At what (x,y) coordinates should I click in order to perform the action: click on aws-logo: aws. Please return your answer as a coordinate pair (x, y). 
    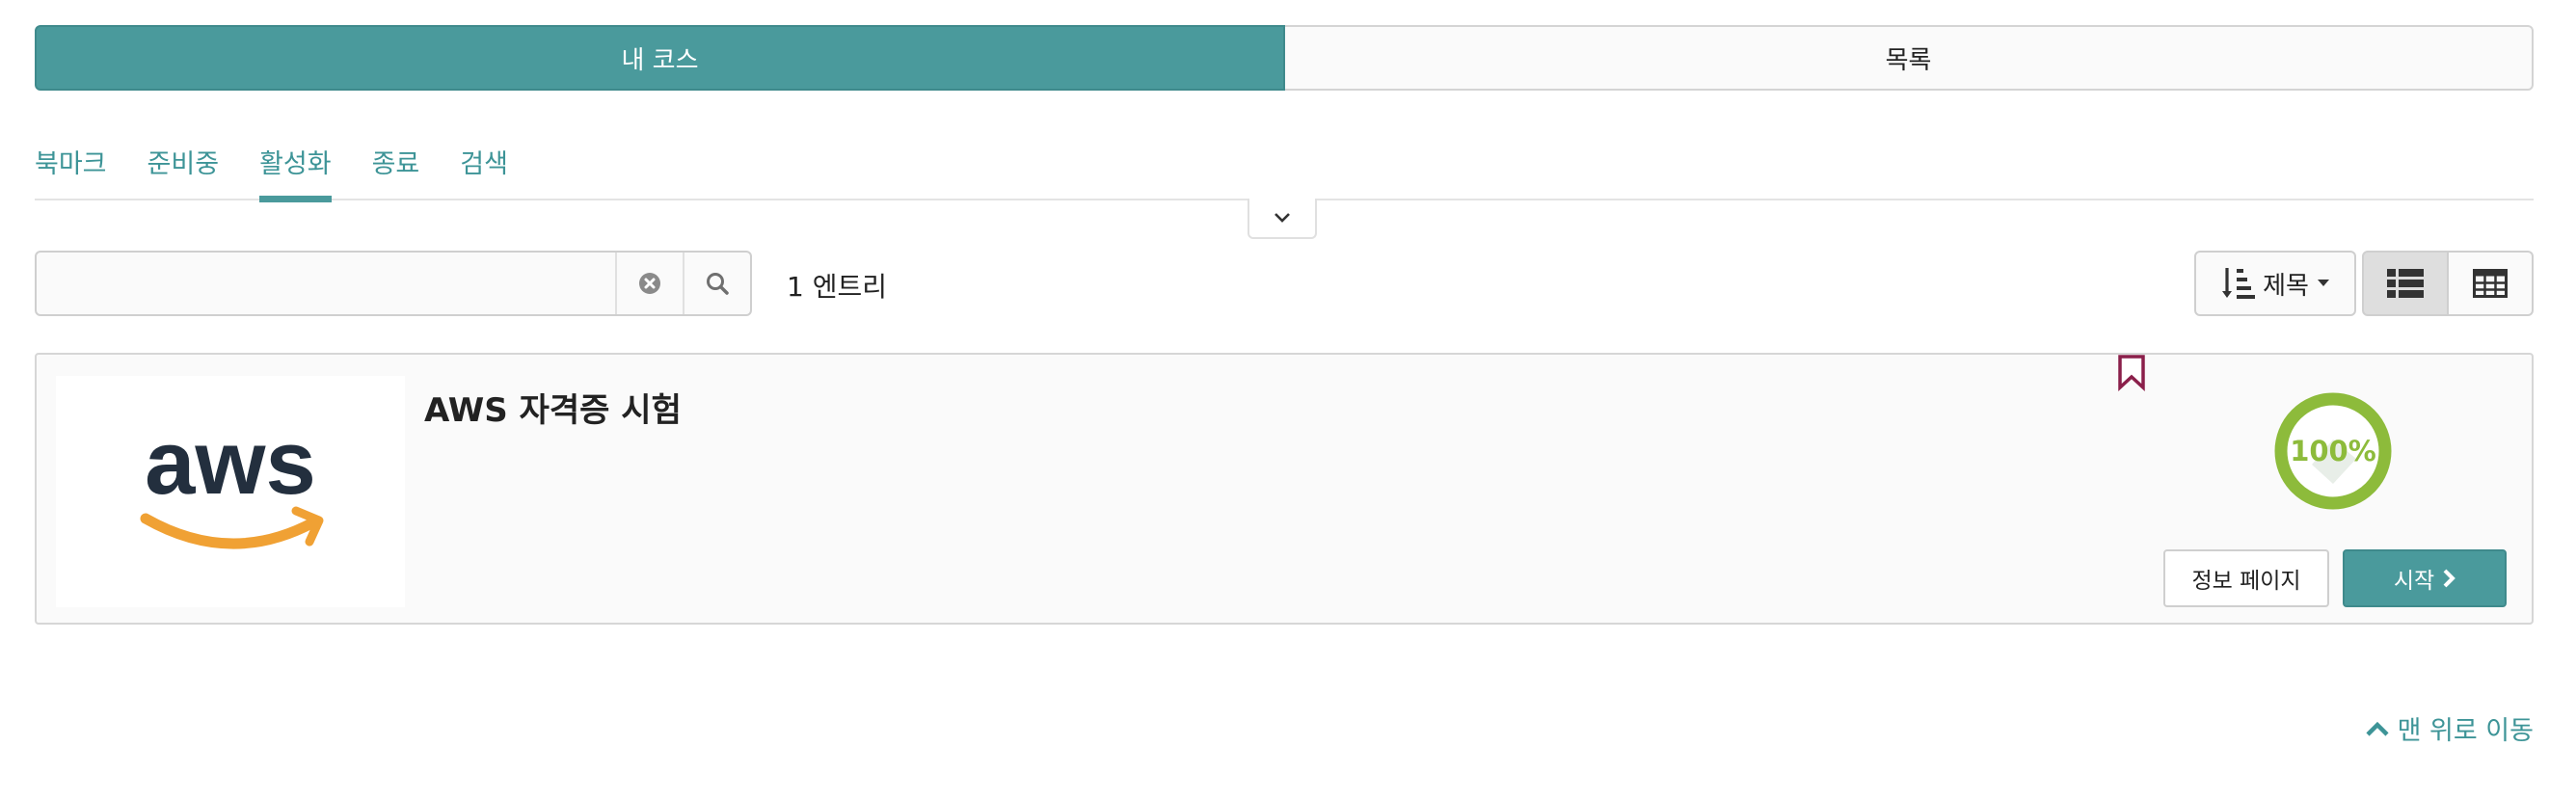
    Looking at the image, I should click on (232, 482).